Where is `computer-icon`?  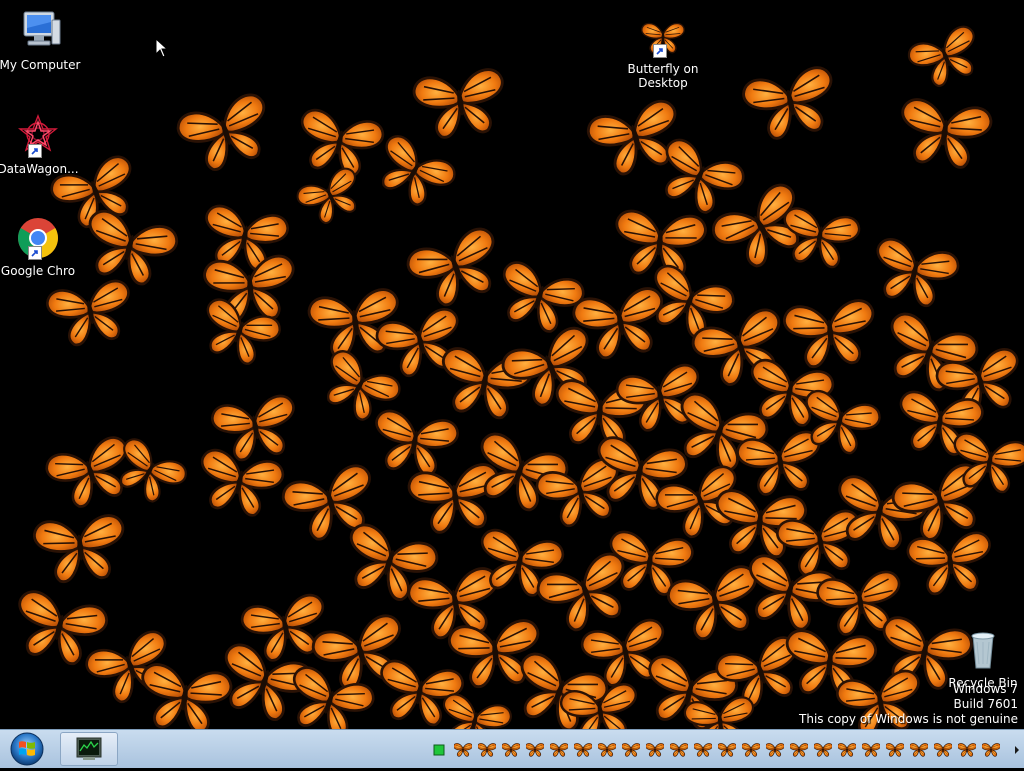
computer-icon is located at coordinates (42, 28).